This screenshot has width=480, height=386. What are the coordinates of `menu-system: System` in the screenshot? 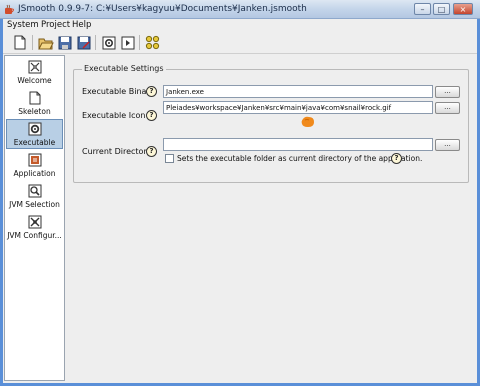 It's located at (23, 25).